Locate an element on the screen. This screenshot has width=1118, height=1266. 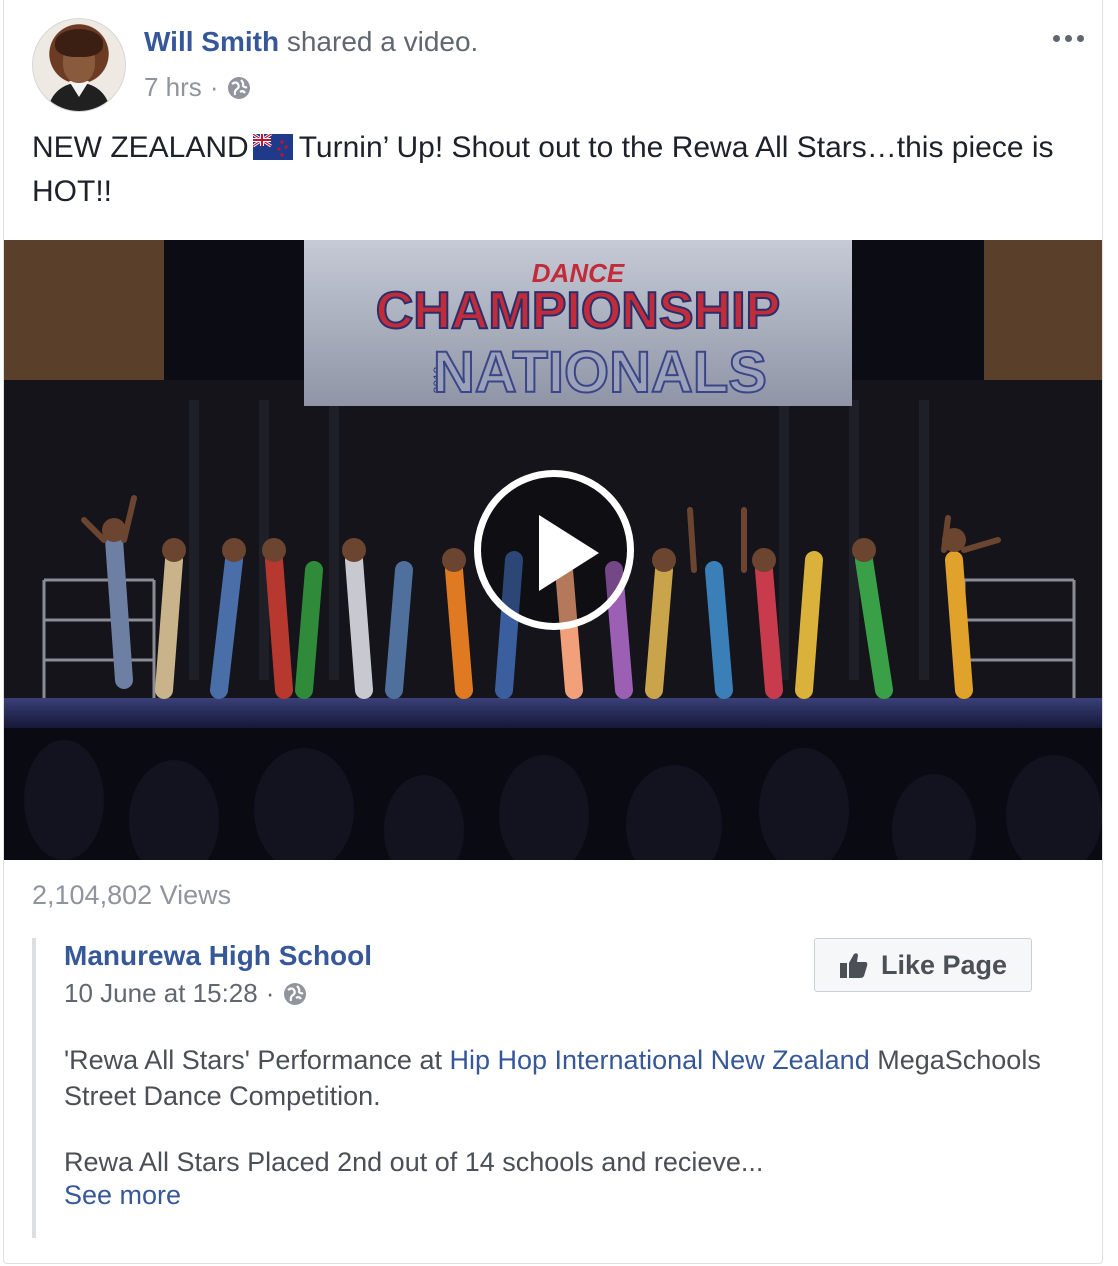
post-meta: 7 hrs · is located at coordinates (198, 87).